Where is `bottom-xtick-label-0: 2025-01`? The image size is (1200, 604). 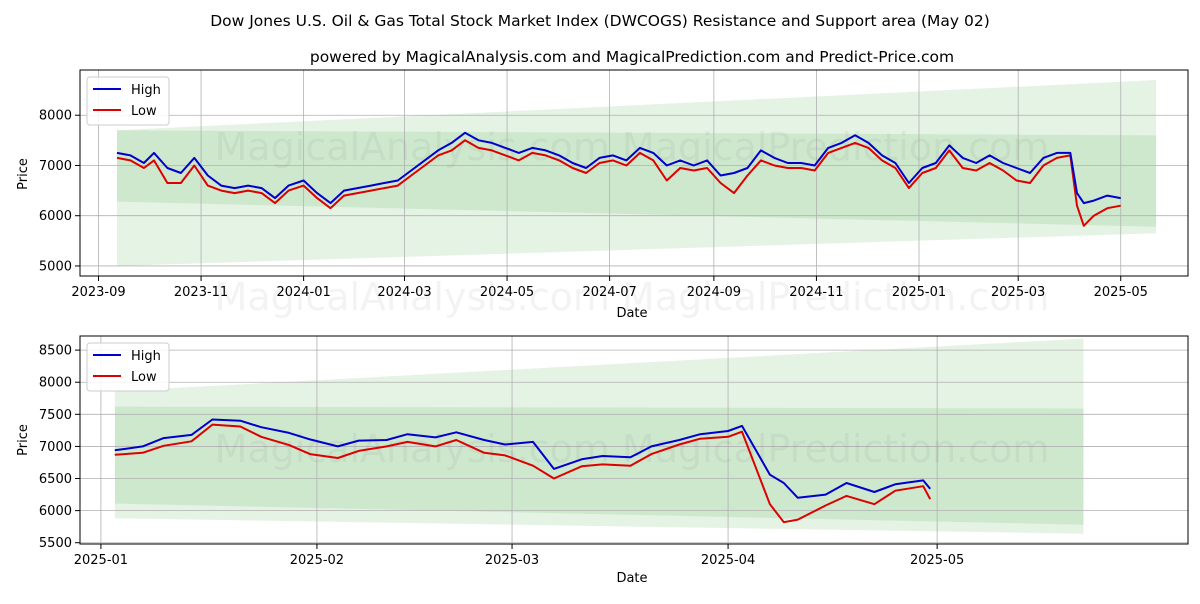 bottom-xtick-label-0: 2025-01 is located at coordinates (101, 560).